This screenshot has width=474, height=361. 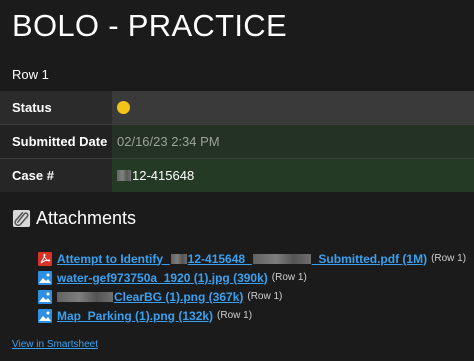 What do you see at coordinates (21, 218) in the screenshot?
I see `paperclip-icon` at bounding box center [21, 218].